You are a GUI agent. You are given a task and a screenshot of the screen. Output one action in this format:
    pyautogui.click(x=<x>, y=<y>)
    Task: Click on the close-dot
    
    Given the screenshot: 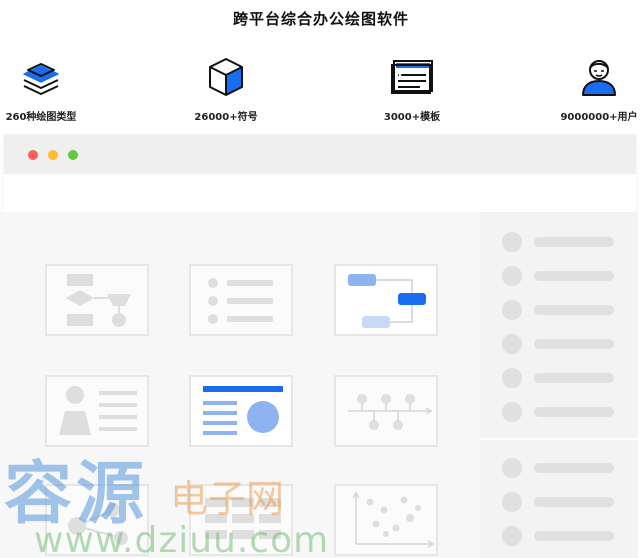 What is the action you would take?
    pyautogui.click(x=33, y=155)
    